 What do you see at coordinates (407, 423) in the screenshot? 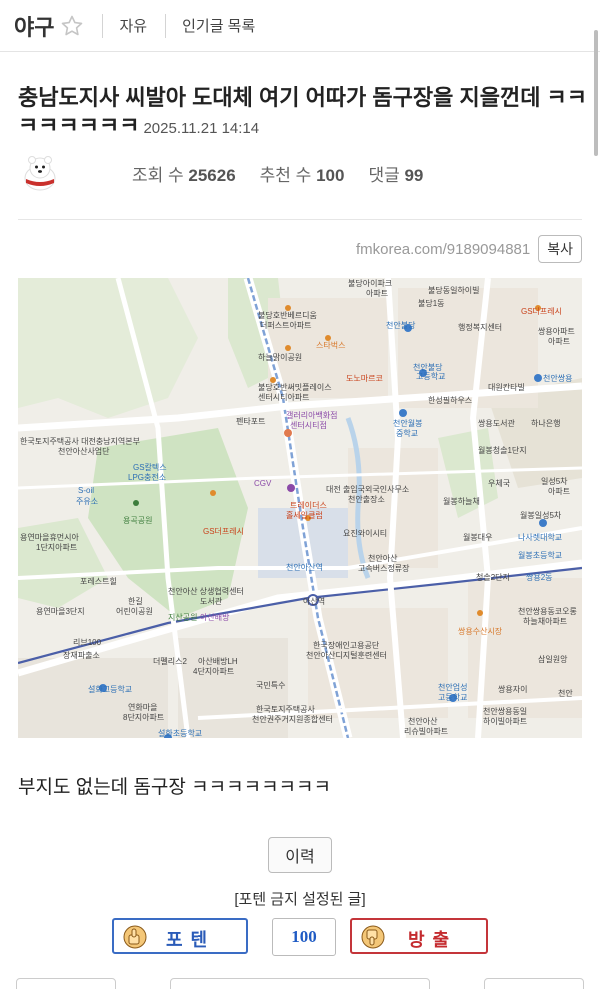
I see `map-label: 천안월봉` at bounding box center [407, 423].